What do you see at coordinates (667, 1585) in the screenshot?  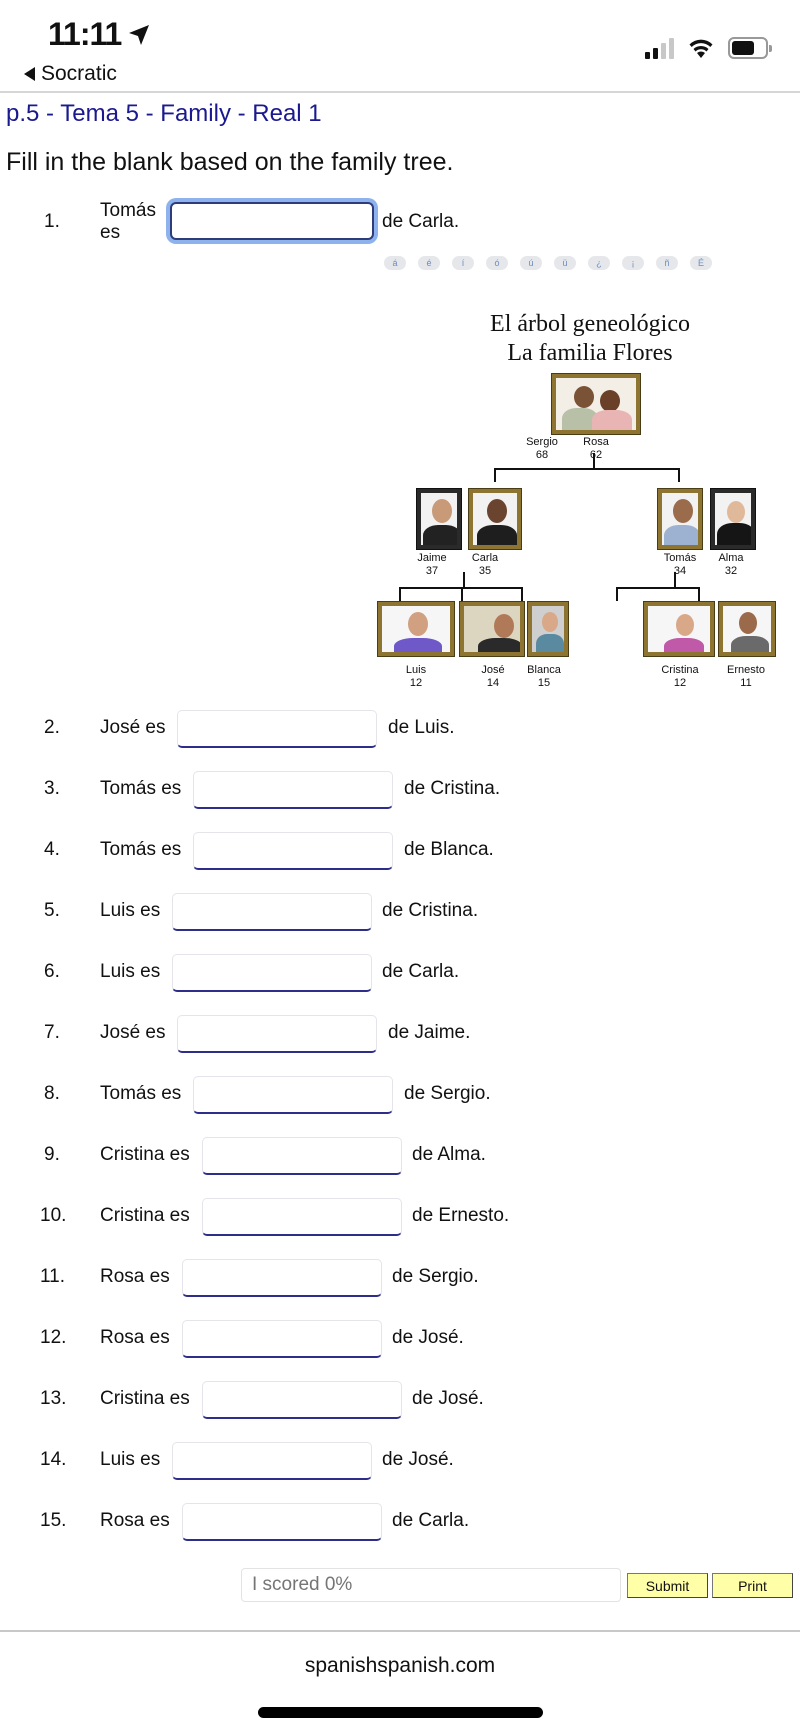 I see `submit-button: Submit` at bounding box center [667, 1585].